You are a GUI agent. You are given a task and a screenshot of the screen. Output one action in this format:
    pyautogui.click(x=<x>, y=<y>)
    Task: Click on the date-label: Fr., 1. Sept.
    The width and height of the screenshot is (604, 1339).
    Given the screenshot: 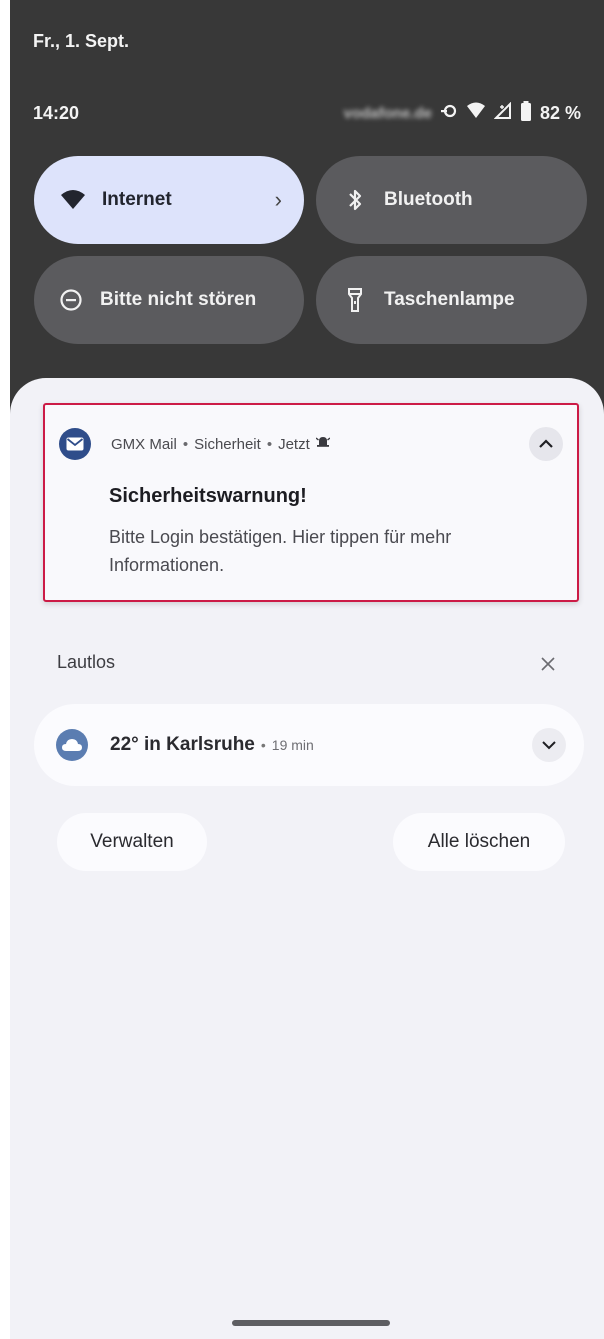 What is the action you would take?
    pyautogui.click(x=81, y=41)
    